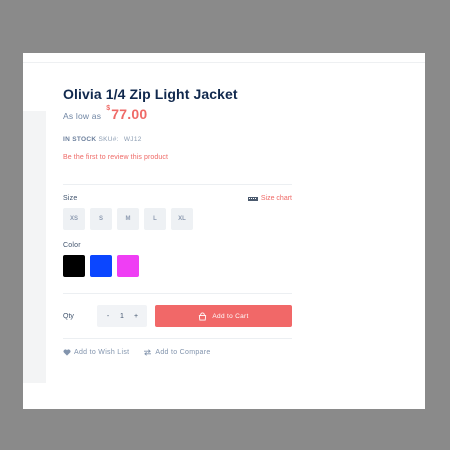 This screenshot has height=450, width=450. I want to click on add-to-cart-button: Add to Cart, so click(223, 316).